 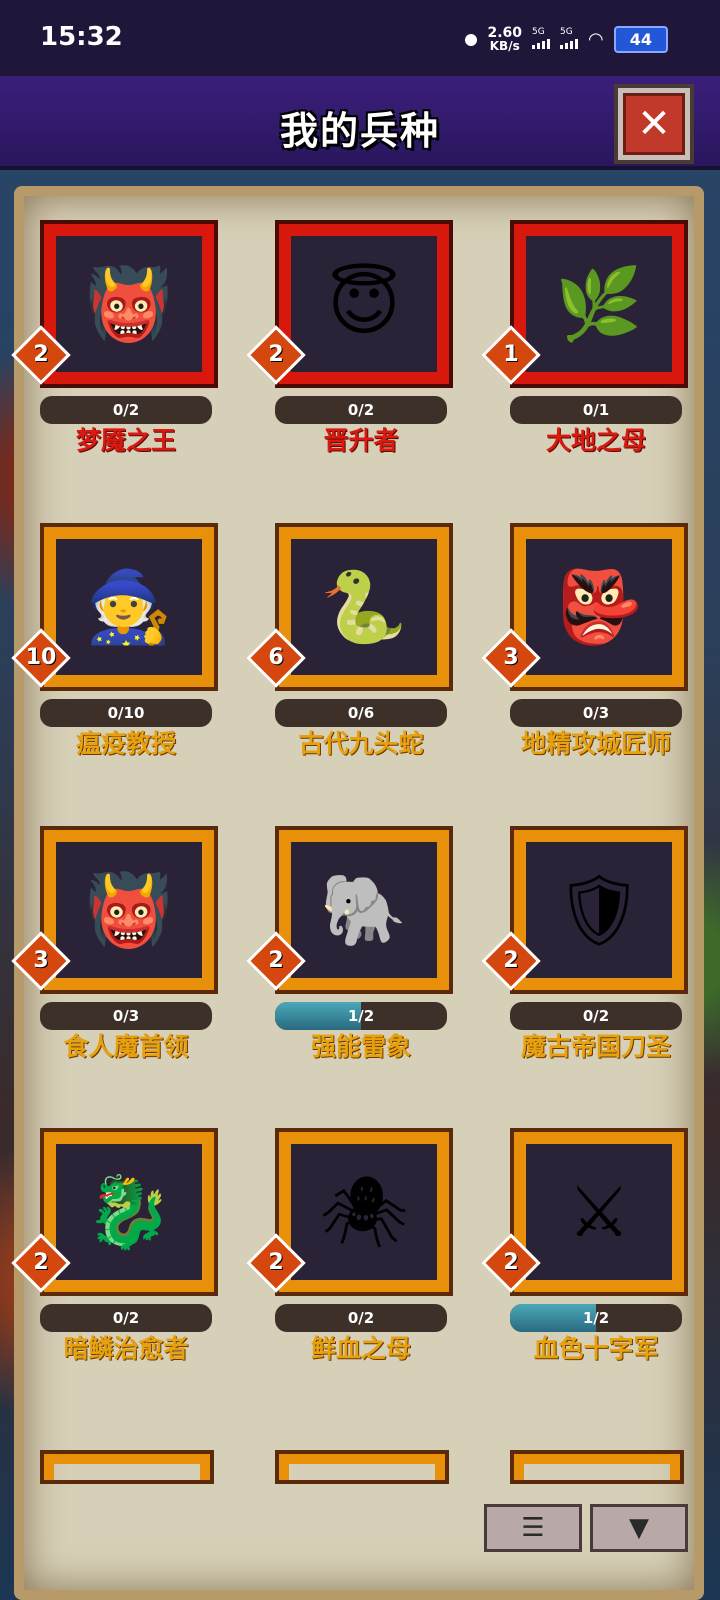 I want to click on filter-button: ▼, so click(x=639, y=1528).